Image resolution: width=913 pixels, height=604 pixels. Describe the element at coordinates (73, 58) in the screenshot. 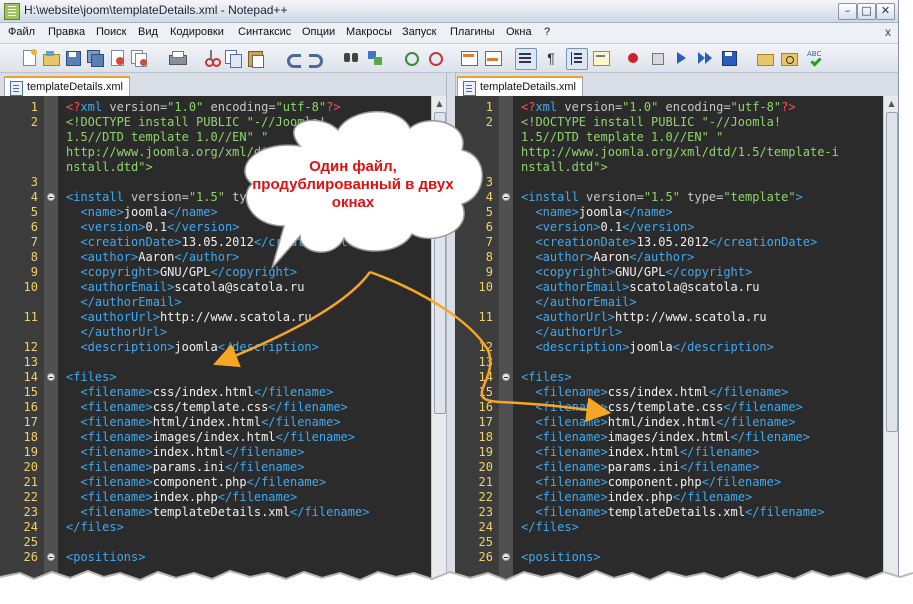

I see `save-icon` at that location.